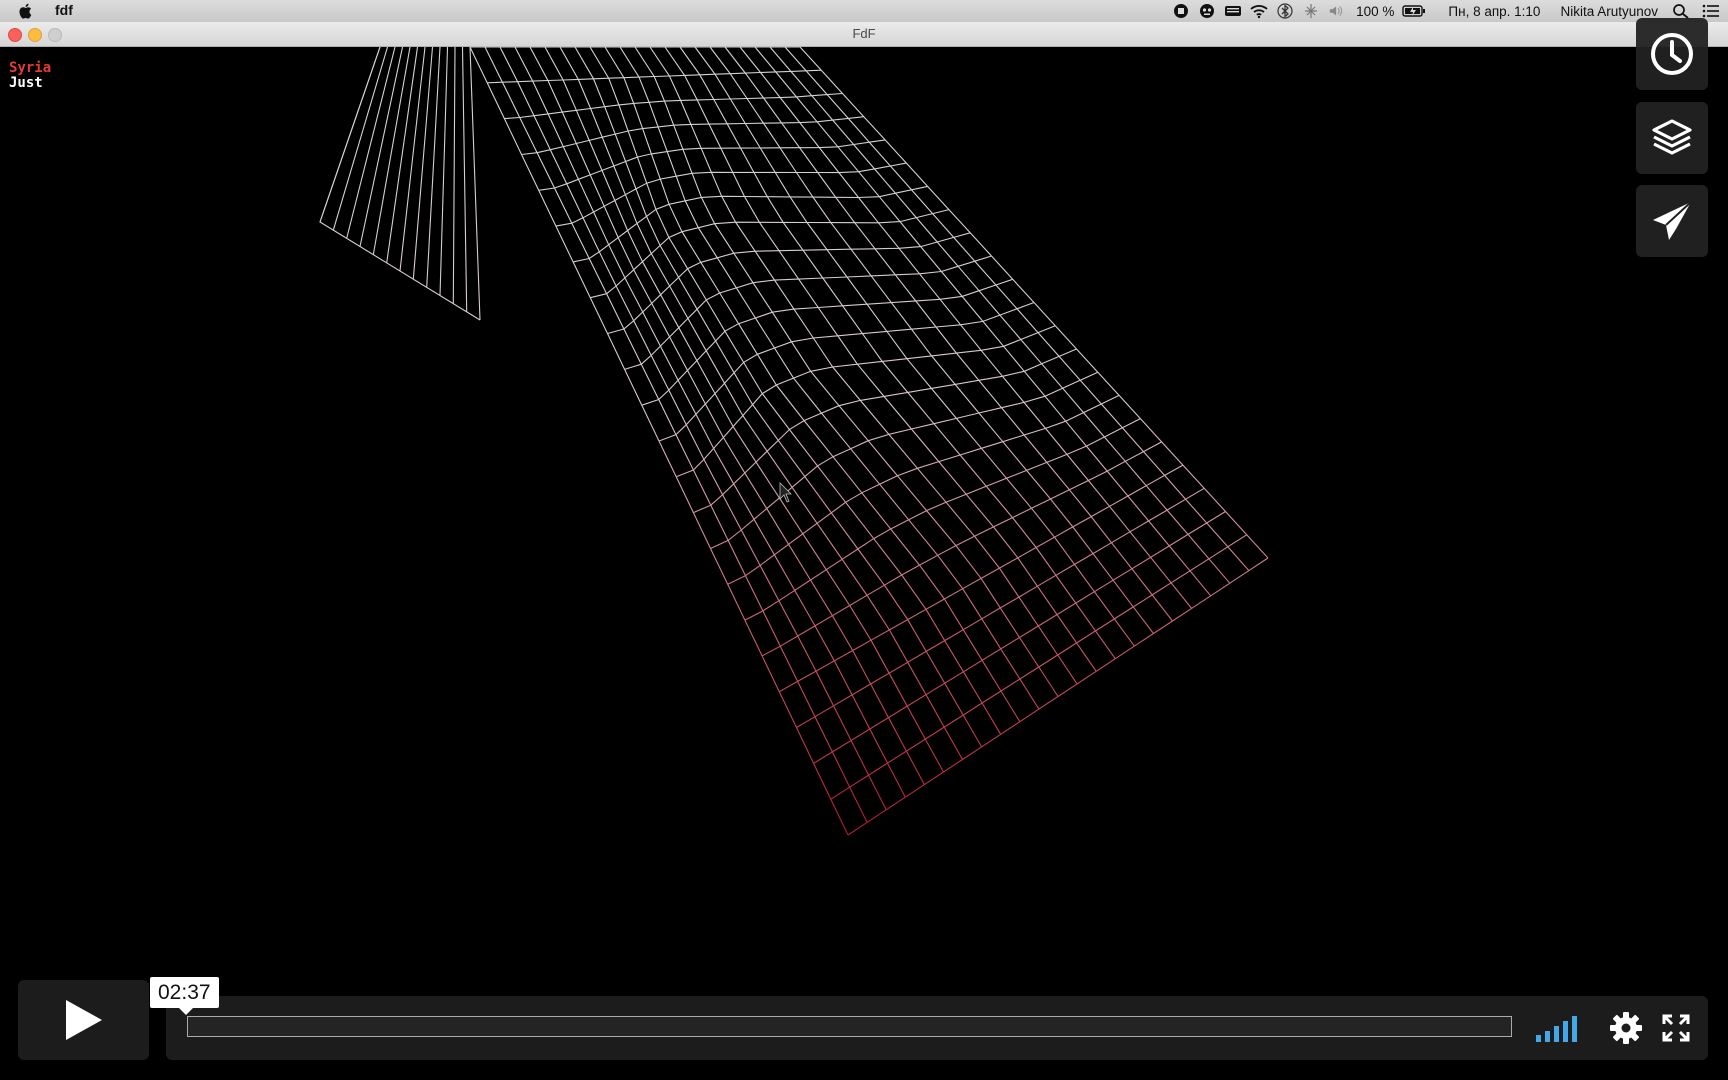  Describe the element at coordinates (26, 83) in the screenshot. I see `overlay-line-2: Just` at that location.